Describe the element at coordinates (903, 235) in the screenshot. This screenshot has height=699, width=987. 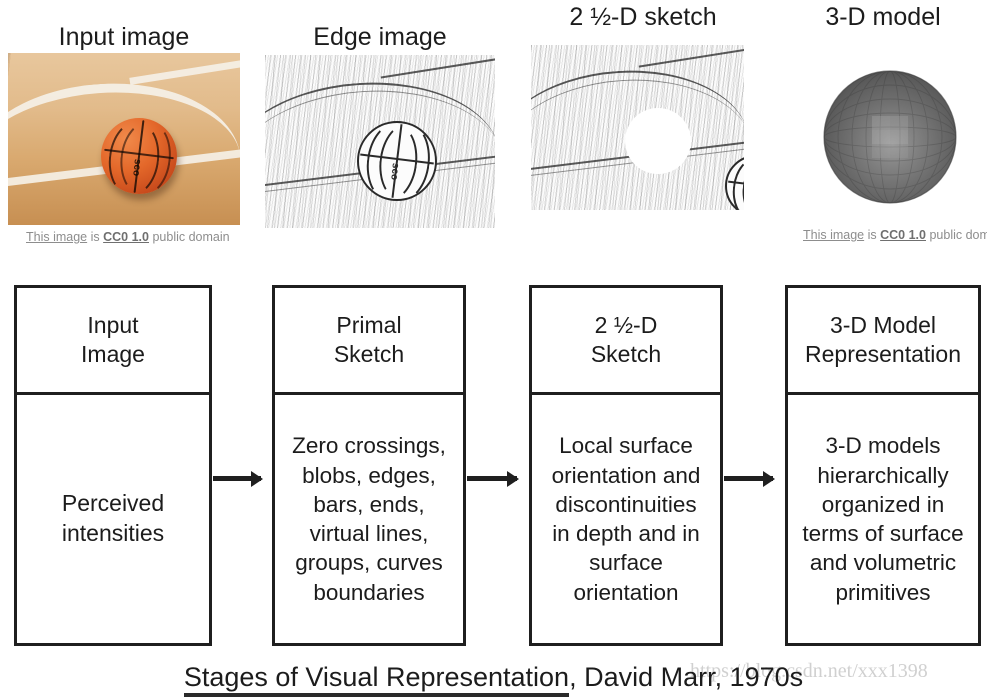
I see `attribution-right-link-license: CC0 1.0` at that location.